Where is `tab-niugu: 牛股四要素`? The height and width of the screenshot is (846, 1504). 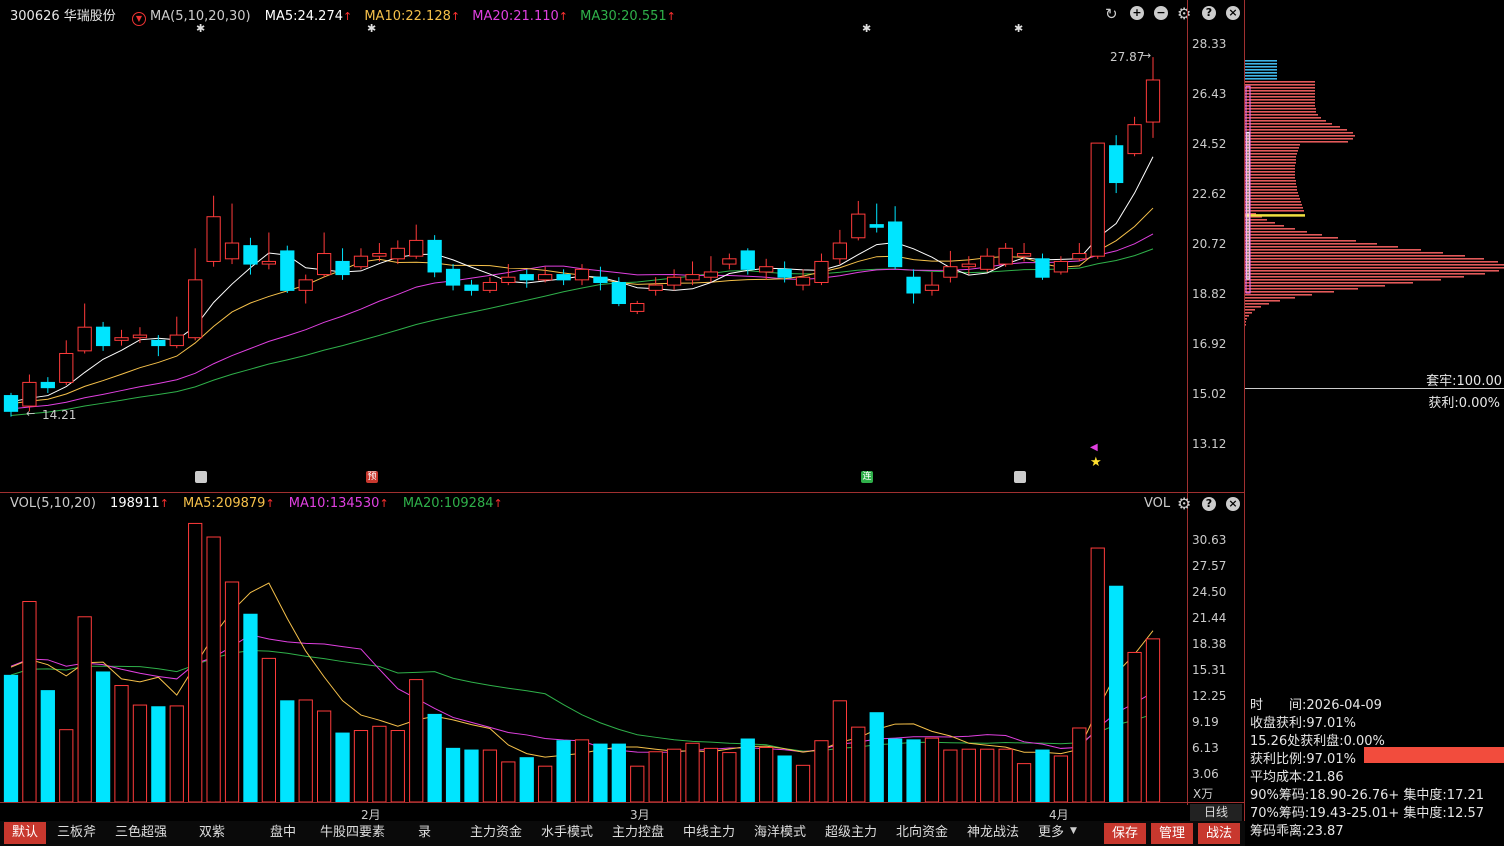
tab-niugu: 牛股四要素 is located at coordinates (352, 833).